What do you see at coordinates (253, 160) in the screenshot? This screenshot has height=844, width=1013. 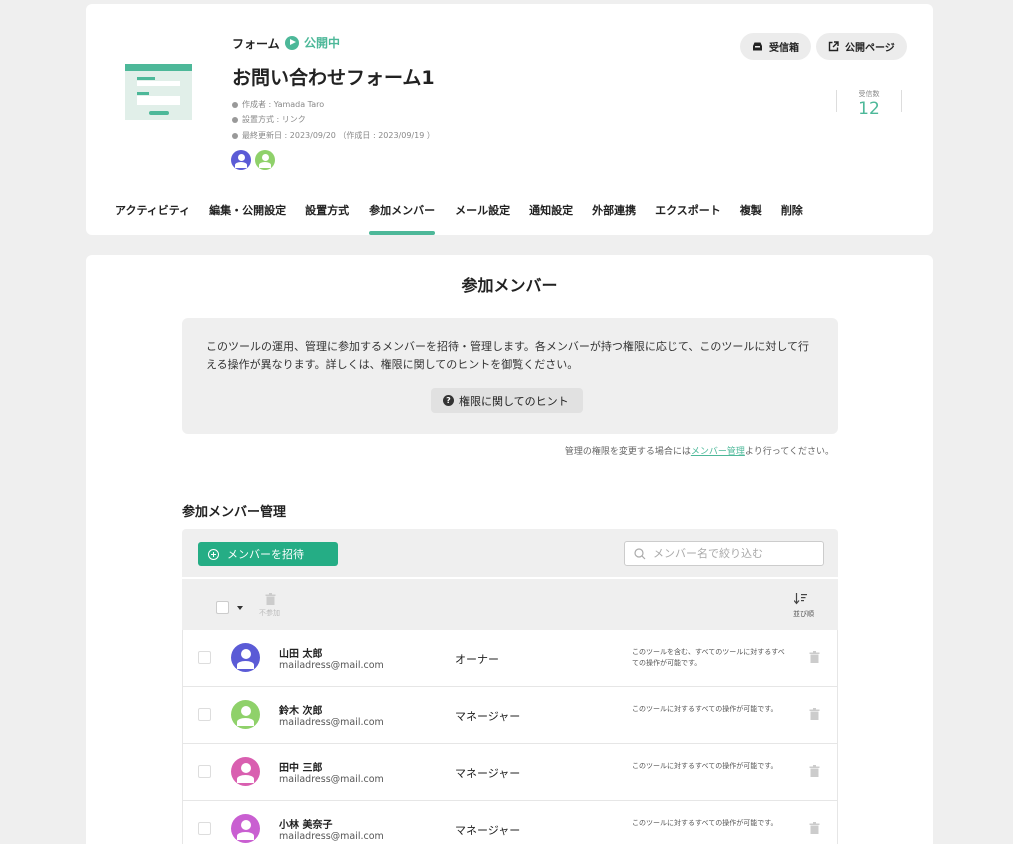 I see `member-avatars` at bounding box center [253, 160].